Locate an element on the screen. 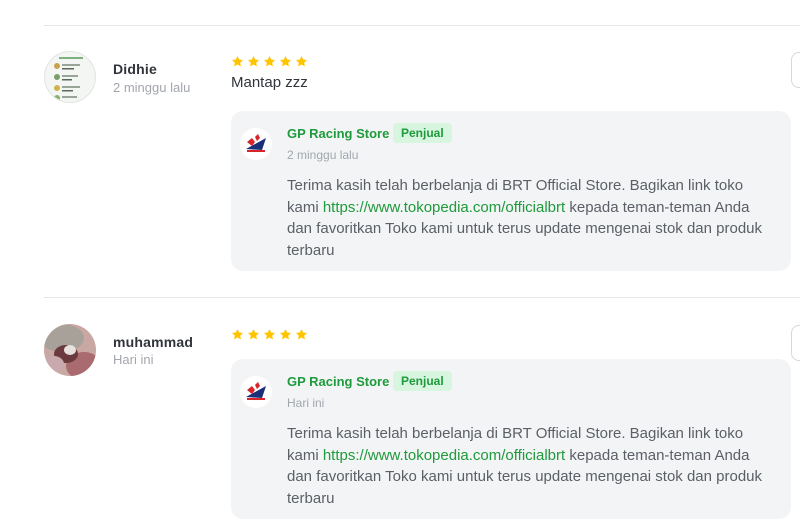 This screenshot has height=519, width=800. reviewer-name: Didhie is located at coordinates (135, 69).